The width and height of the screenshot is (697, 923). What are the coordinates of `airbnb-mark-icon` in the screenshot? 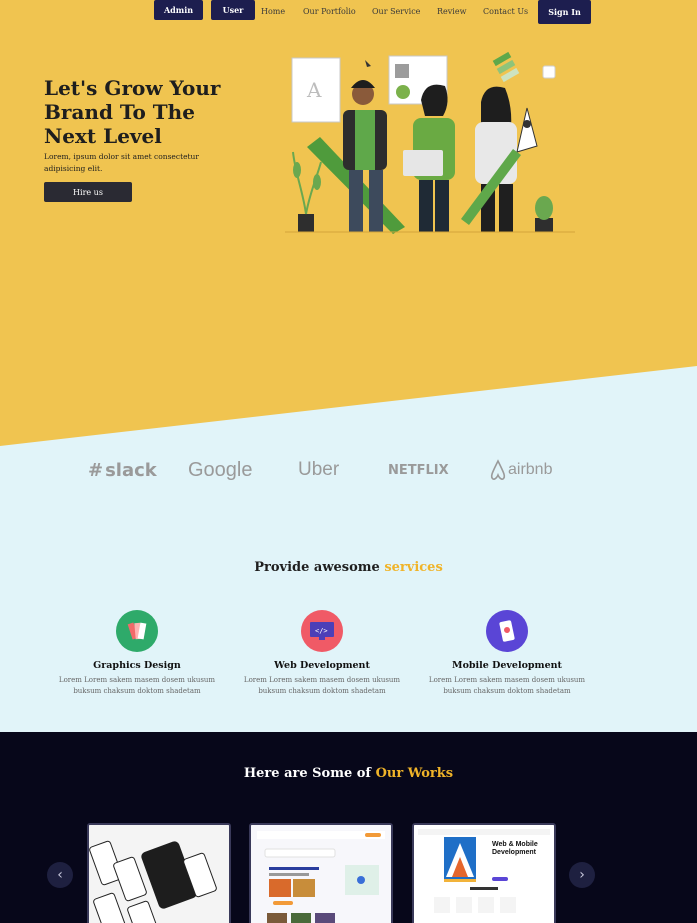 It's located at (498, 469).